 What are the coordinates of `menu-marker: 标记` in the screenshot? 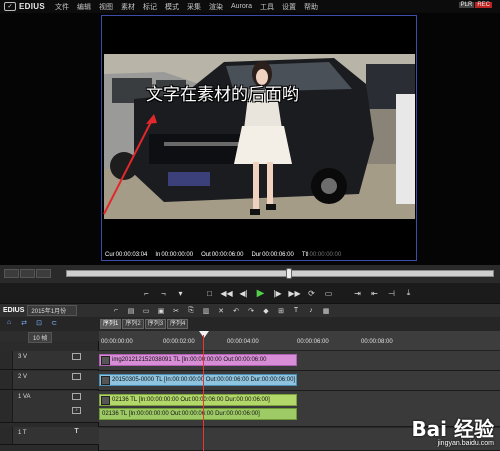 It's located at (150, 7).